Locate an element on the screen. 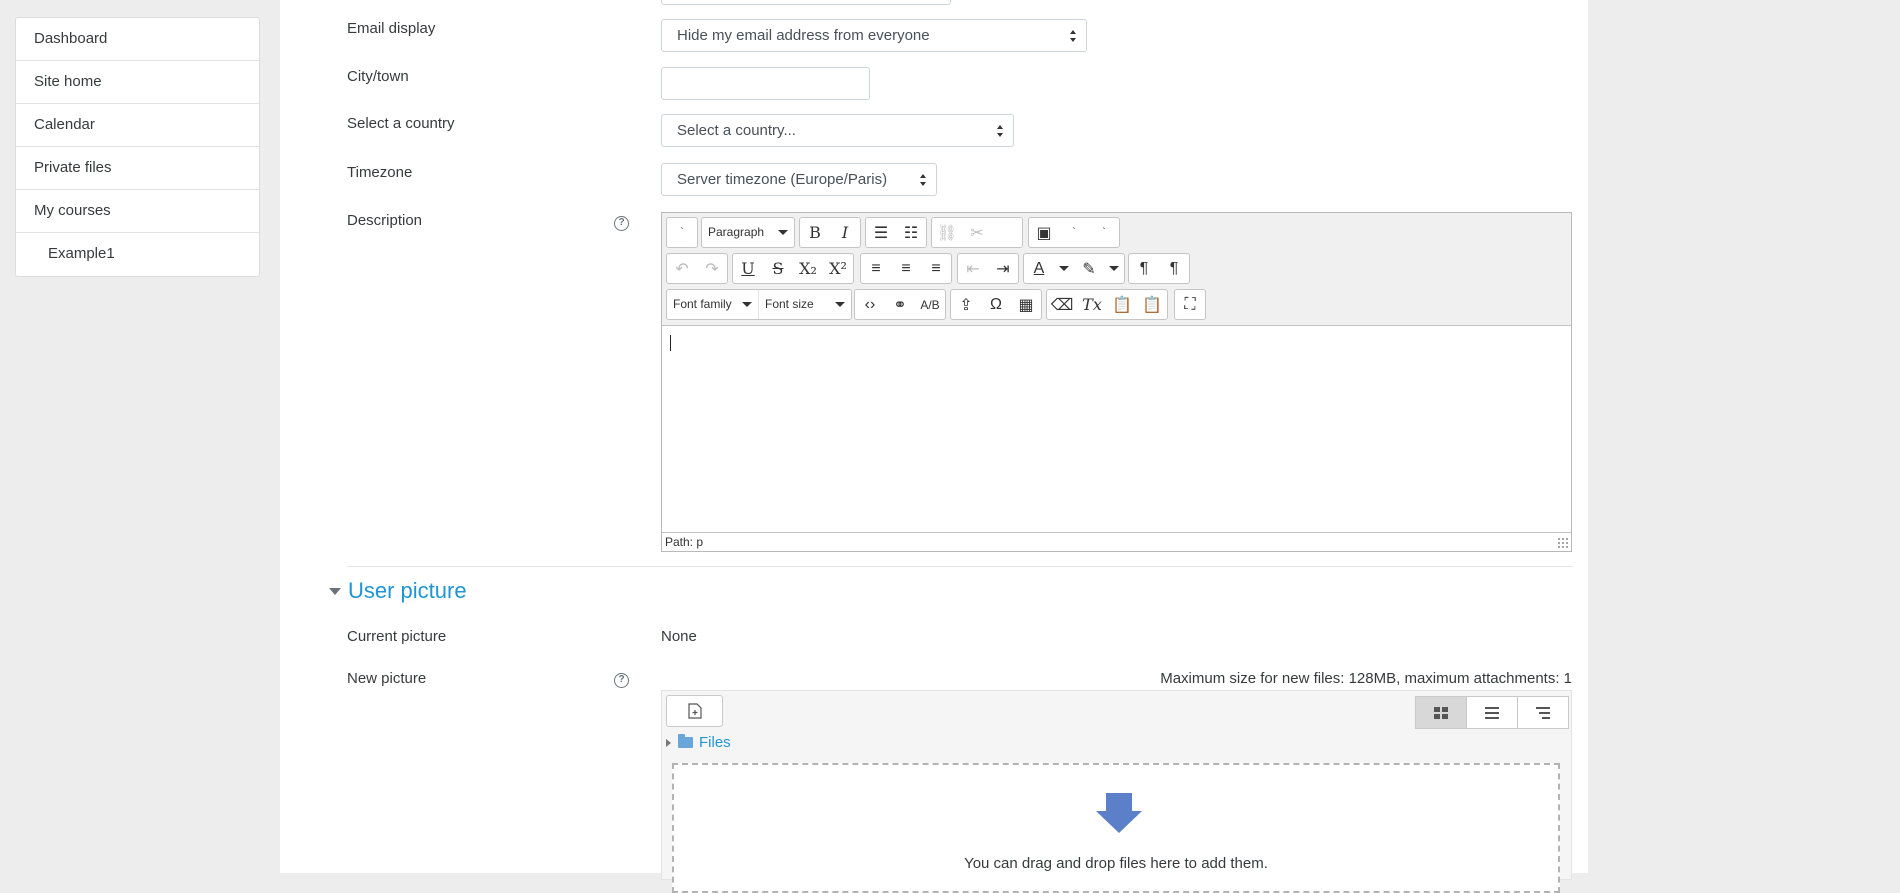  media-icon: ` is located at coordinates (1074, 232).